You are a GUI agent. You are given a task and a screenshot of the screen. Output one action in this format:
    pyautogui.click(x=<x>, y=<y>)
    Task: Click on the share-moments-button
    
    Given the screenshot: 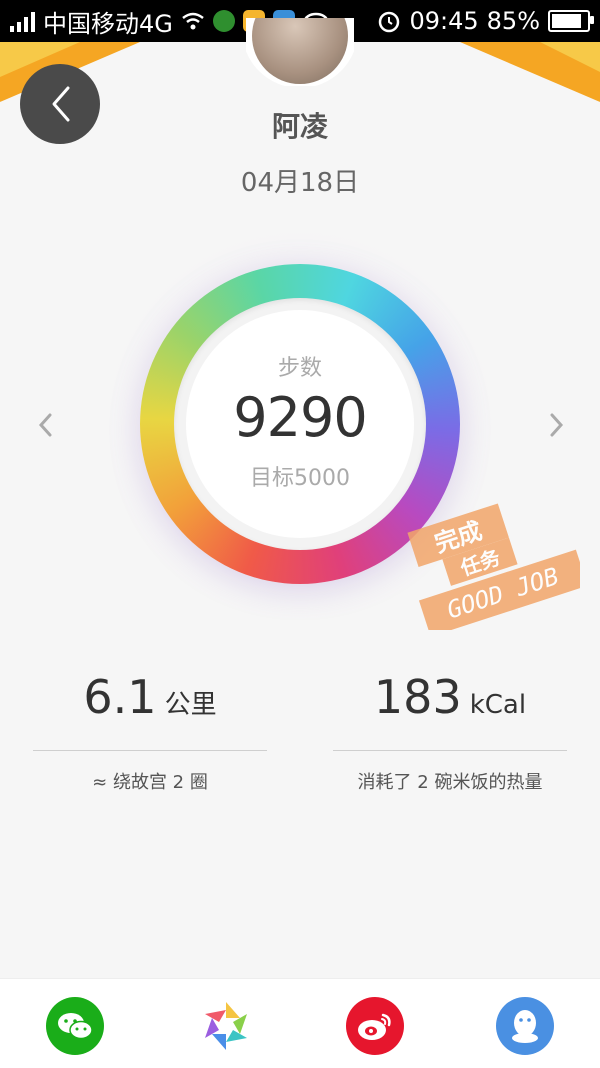 What is the action you would take?
    pyautogui.click(x=226, y=1026)
    